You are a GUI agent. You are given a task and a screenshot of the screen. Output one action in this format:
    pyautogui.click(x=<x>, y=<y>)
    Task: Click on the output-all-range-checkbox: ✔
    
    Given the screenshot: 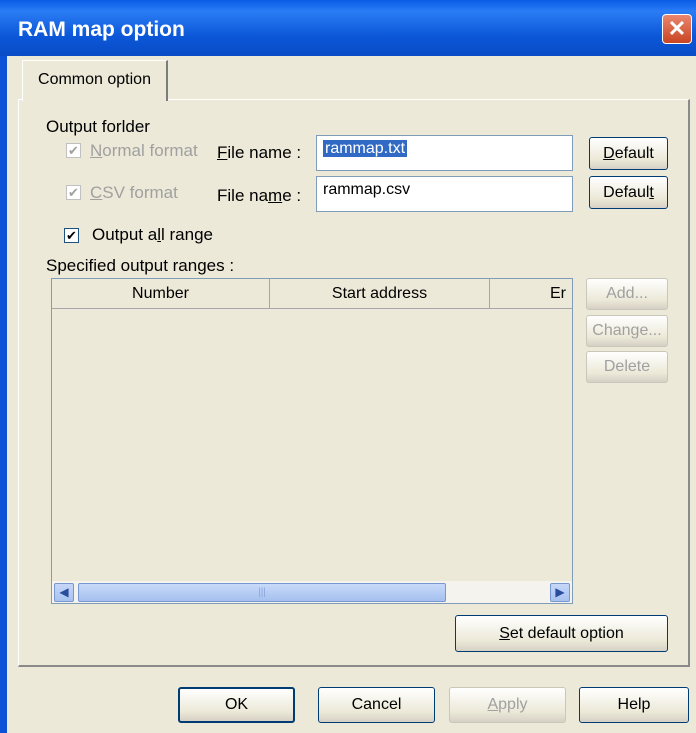 What is the action you would take?
    pyautogui.click(x=71, y=235)
    